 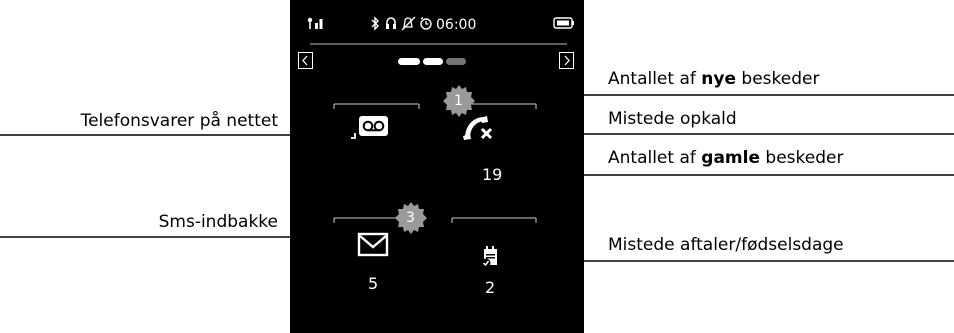 What do you see at coordinates (726, 245) in the screenshot?
I see `missed-appointments-label: Mistede aftaler/fødselsdage` at bounding box center [726, 245].